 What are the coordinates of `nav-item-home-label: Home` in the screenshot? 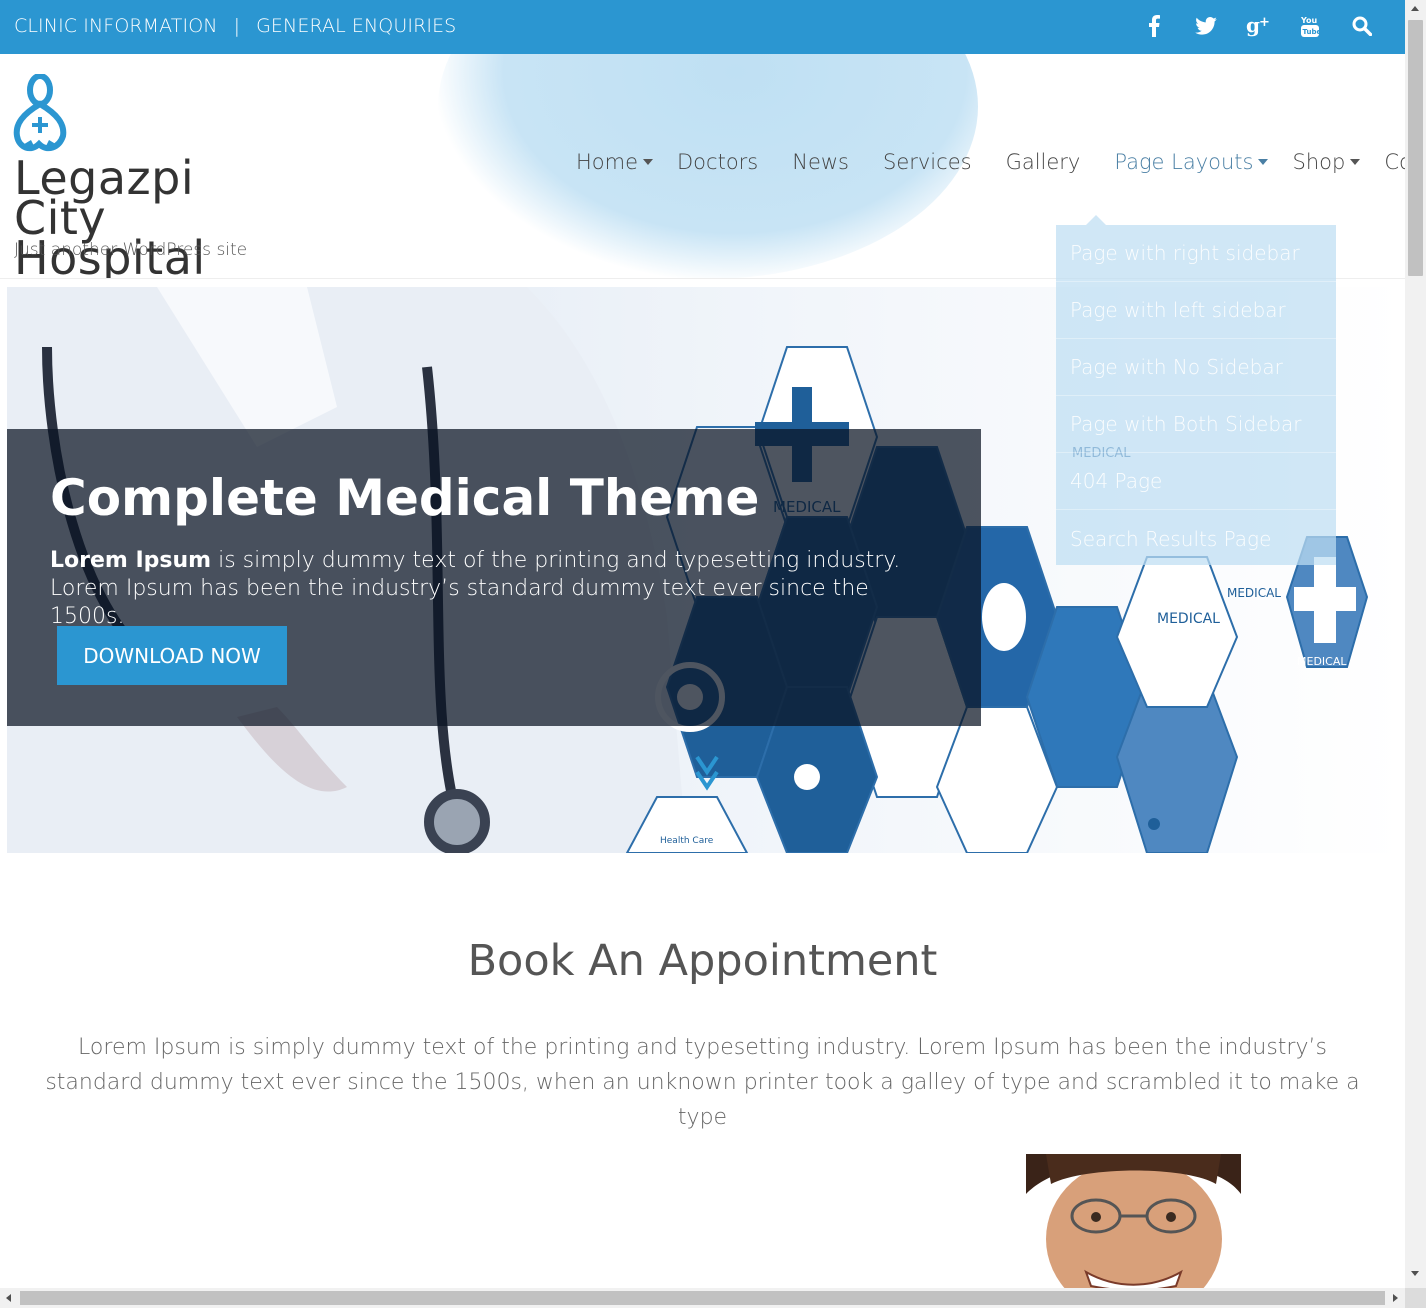 It's located at (607, 162).